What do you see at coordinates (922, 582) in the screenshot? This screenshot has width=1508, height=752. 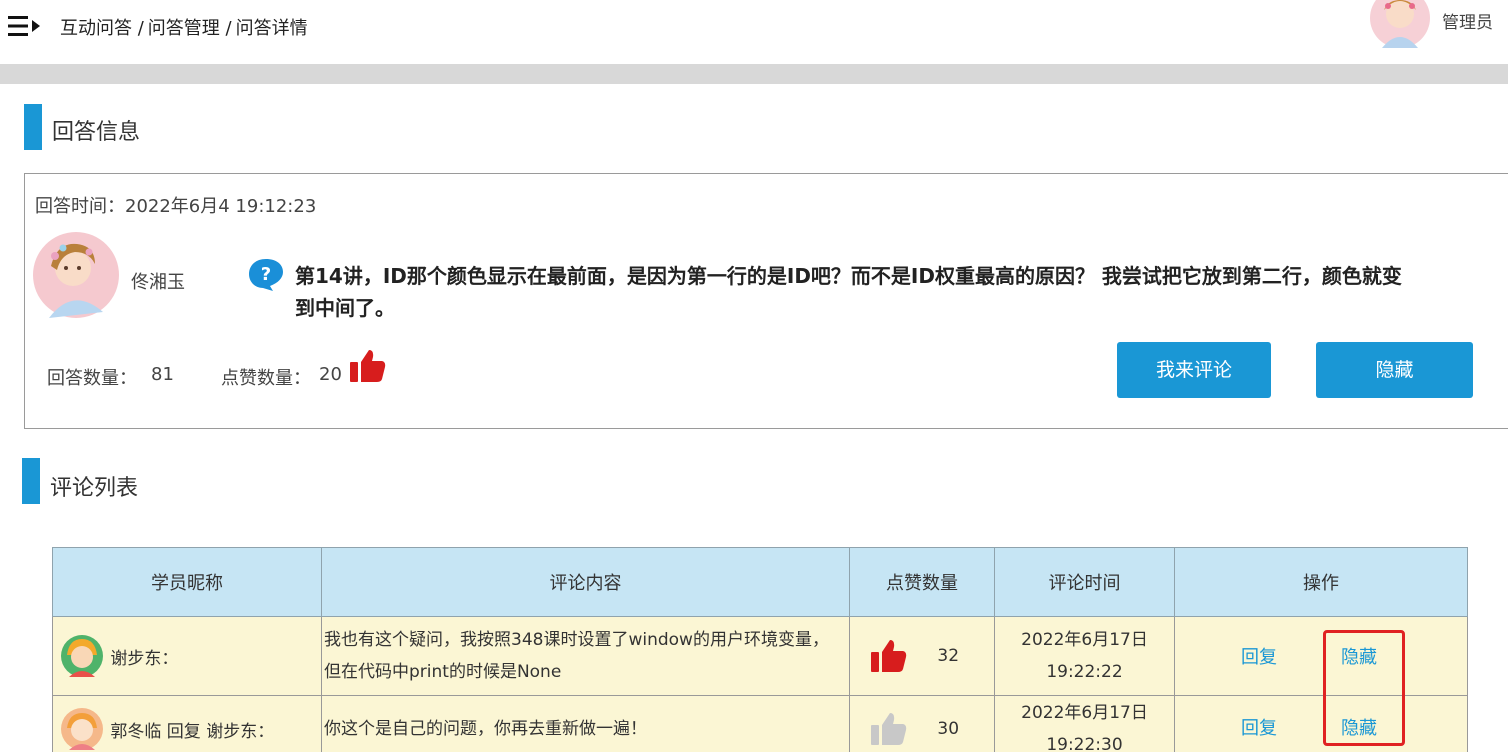 I see `header-like-count: 点赞数量` at bounding box center [922, 582].